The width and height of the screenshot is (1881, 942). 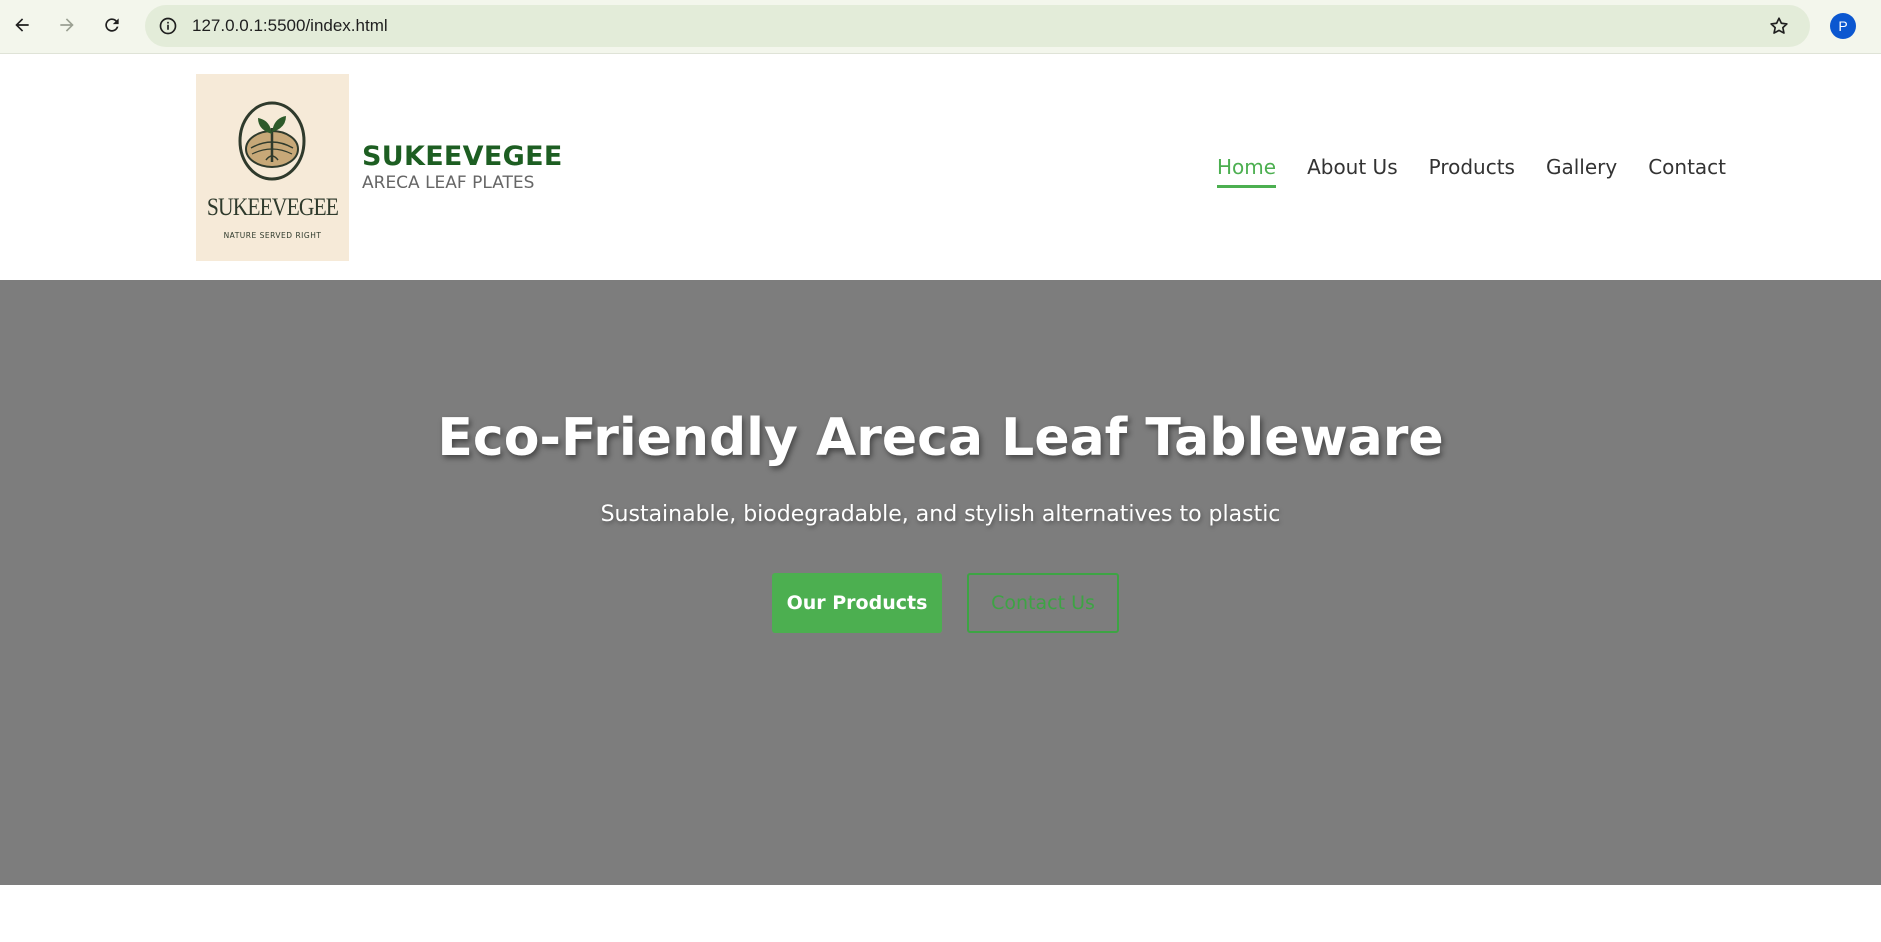 I want to click on brand-block: SUKEEVEGEE ARECA LEAF PLATES, so click(x=462, y=167).